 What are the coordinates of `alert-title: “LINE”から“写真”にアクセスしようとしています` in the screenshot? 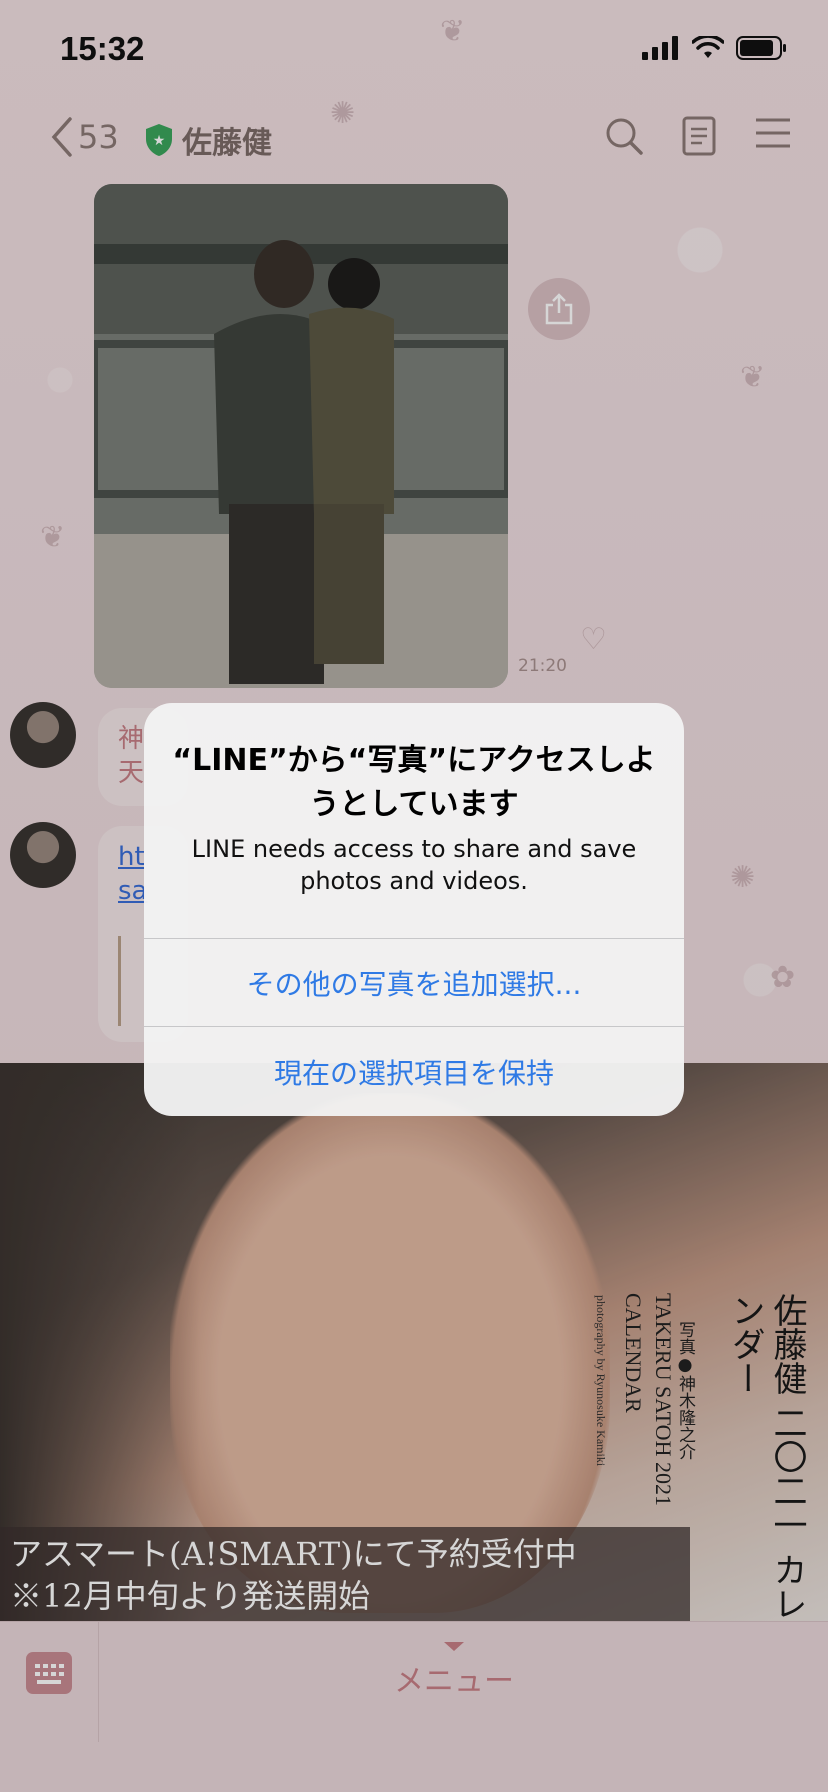 It's located at (414, 782).